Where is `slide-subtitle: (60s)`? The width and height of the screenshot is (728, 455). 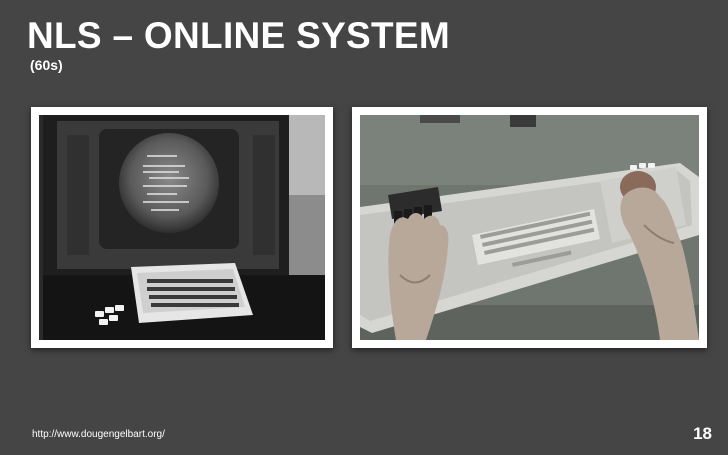 slide-subtitle: (60s) is located at coordinates (46, 65).